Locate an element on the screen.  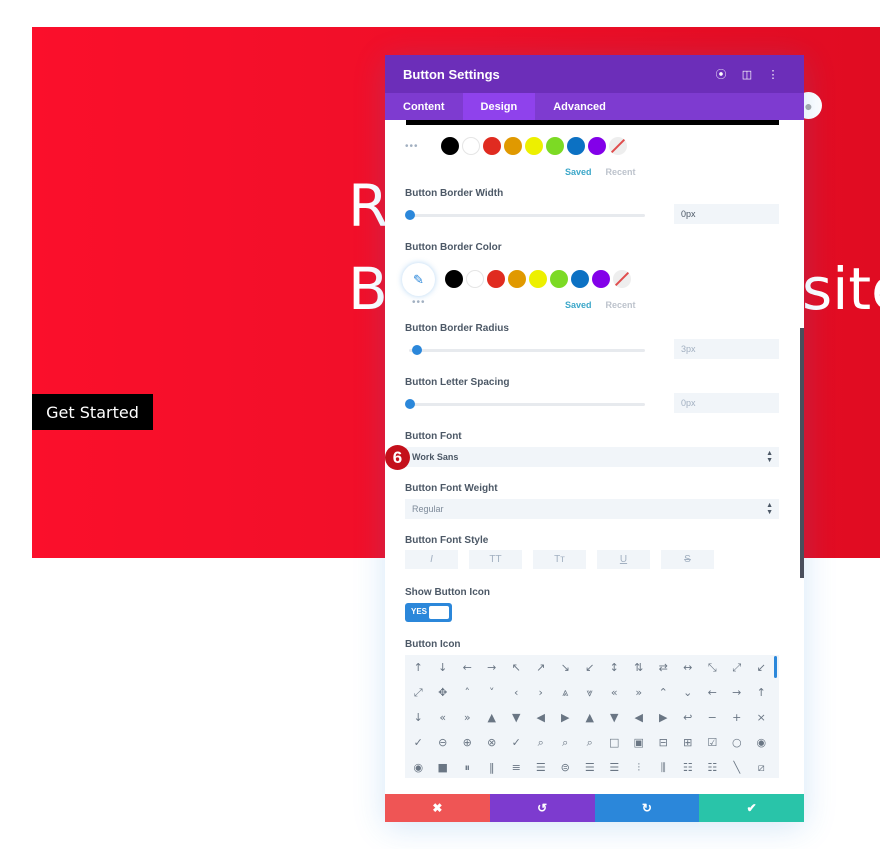
slider-handle is located at coordinates (410, 215).